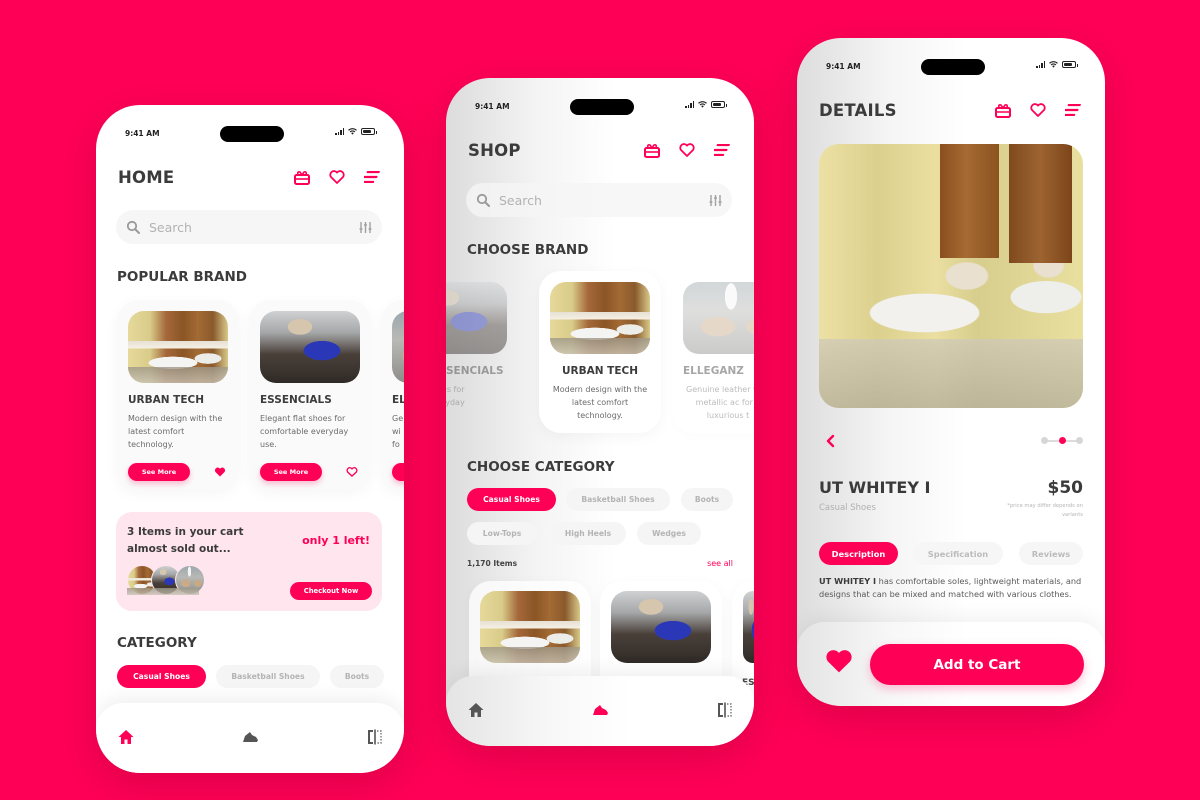 The width and height of the screenshot is (1200, 800). I want to click on favorite-heart-icon, so click(839, 661).